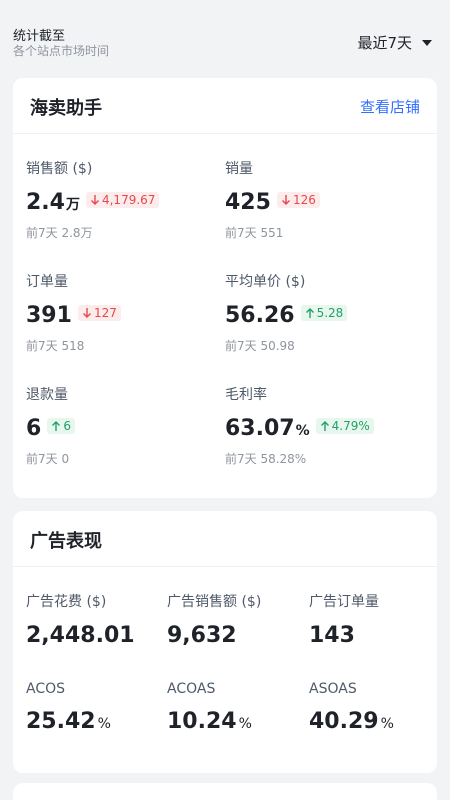 The height and width of the screenshot is (800, 450). Describe the element at coordinates (66, 108) in the screenshot. I see `store-card-title: 海卖助手` at that location.